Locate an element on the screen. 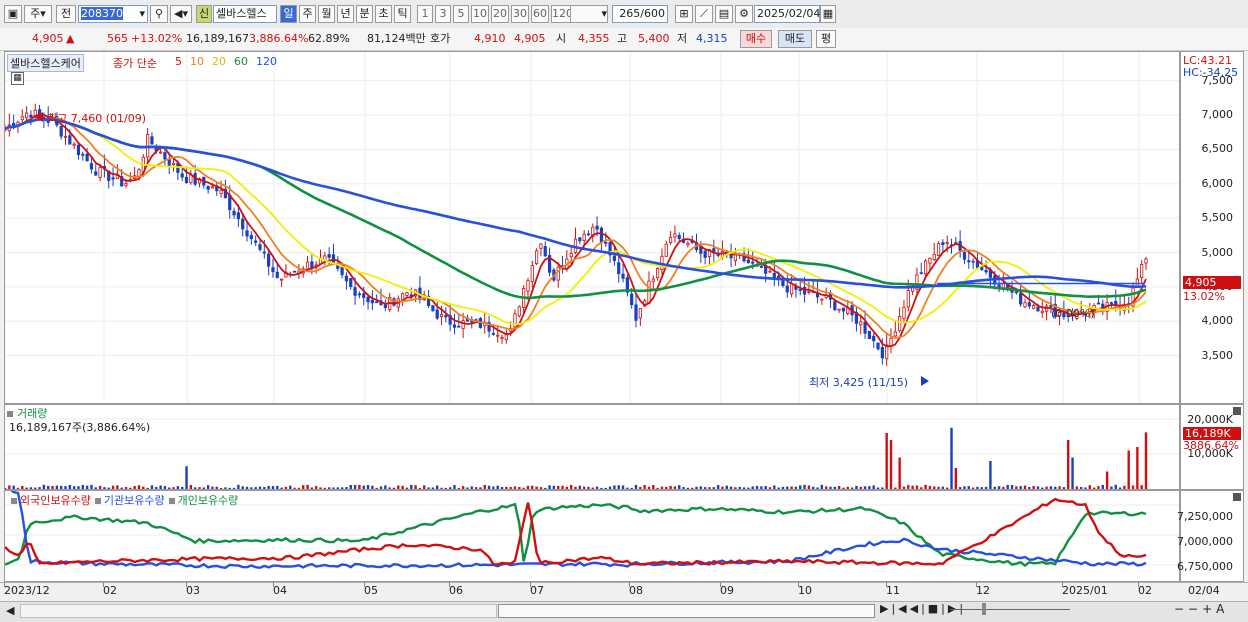  zoom-slider-track is located at coordinates (1010, 609).